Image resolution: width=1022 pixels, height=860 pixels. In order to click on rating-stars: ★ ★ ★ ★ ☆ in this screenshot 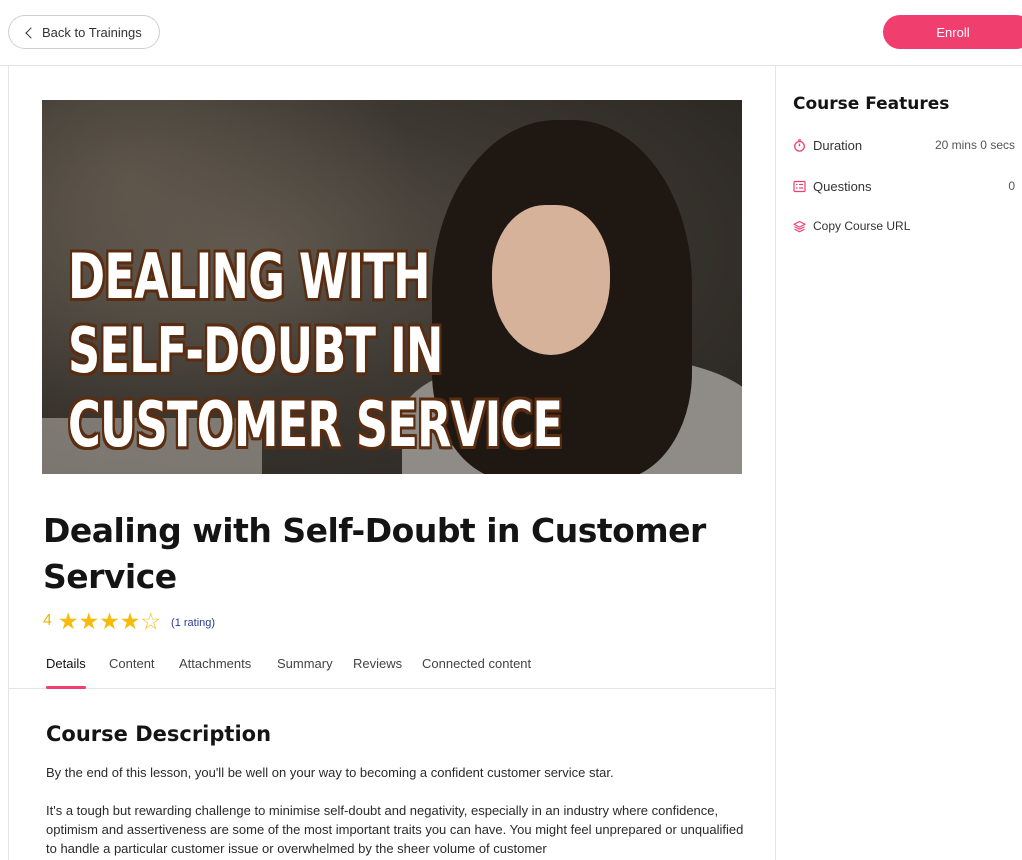, I will do `click(109, 621)`.